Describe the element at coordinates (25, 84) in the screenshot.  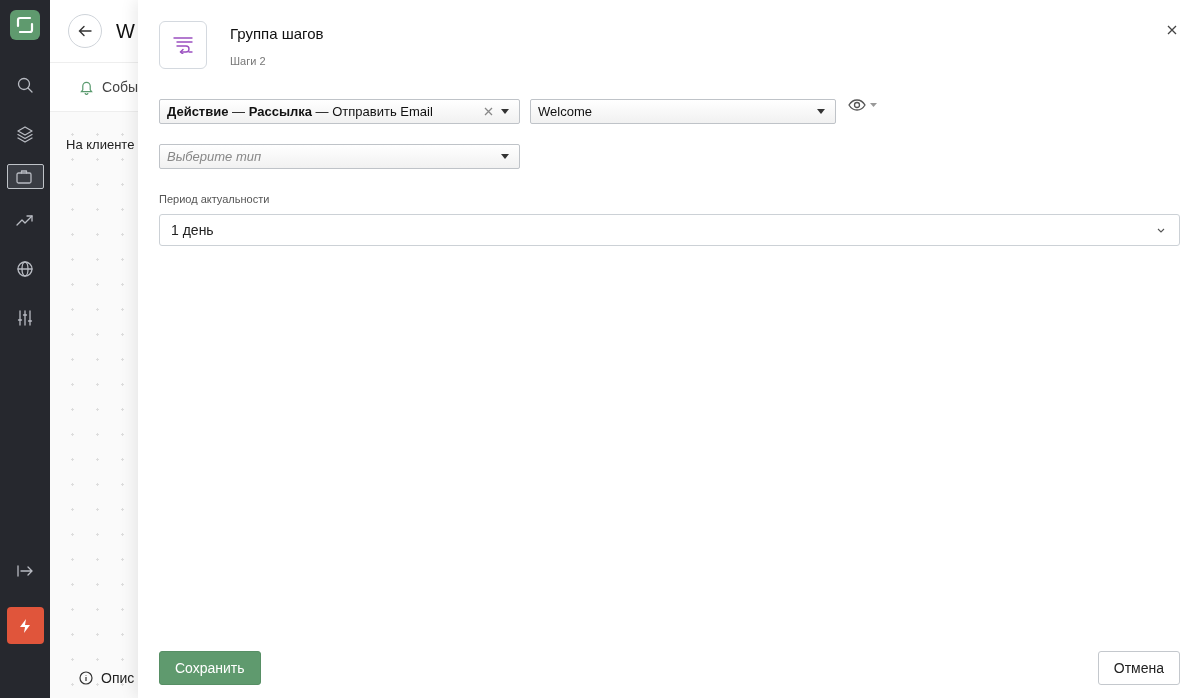
I see `search-icon` at that location.